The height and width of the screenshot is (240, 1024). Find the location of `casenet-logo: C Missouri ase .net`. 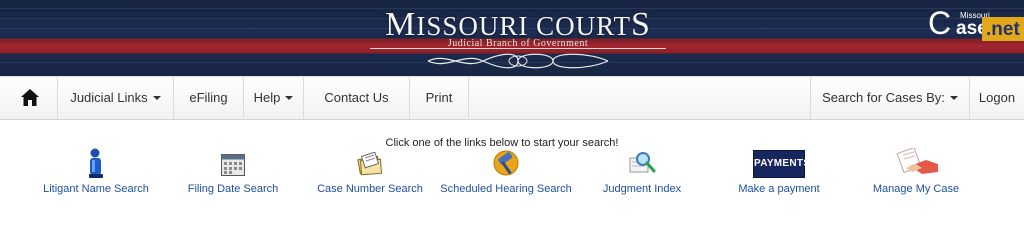

casenet-logo: C Missouri ase .net is located at coordinates (976, 24).